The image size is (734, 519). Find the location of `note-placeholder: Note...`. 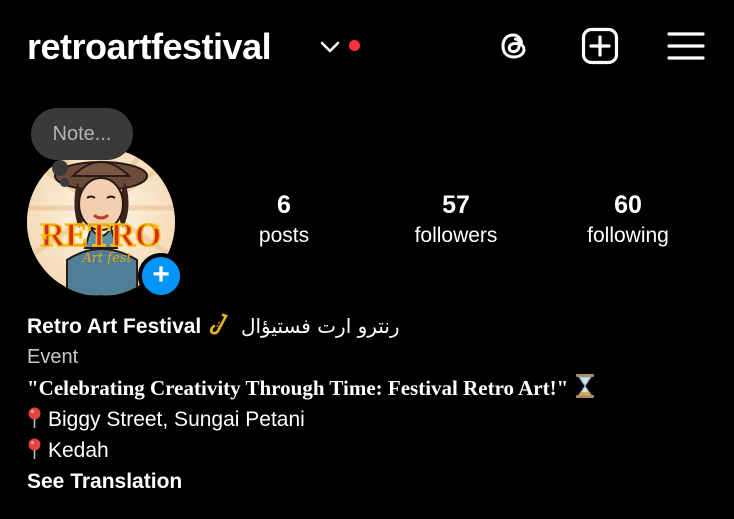

note-placeholder: Note... is located at coordinates (82, 133).